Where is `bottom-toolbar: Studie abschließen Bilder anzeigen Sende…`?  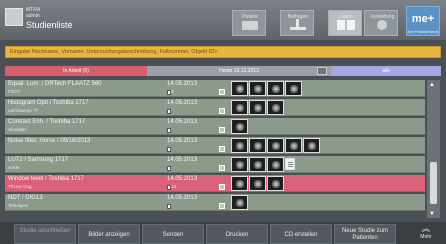
bottom-toolbar: Studie abschließen Bilder anzeigen Sende… is located at coordinates (223, 233).